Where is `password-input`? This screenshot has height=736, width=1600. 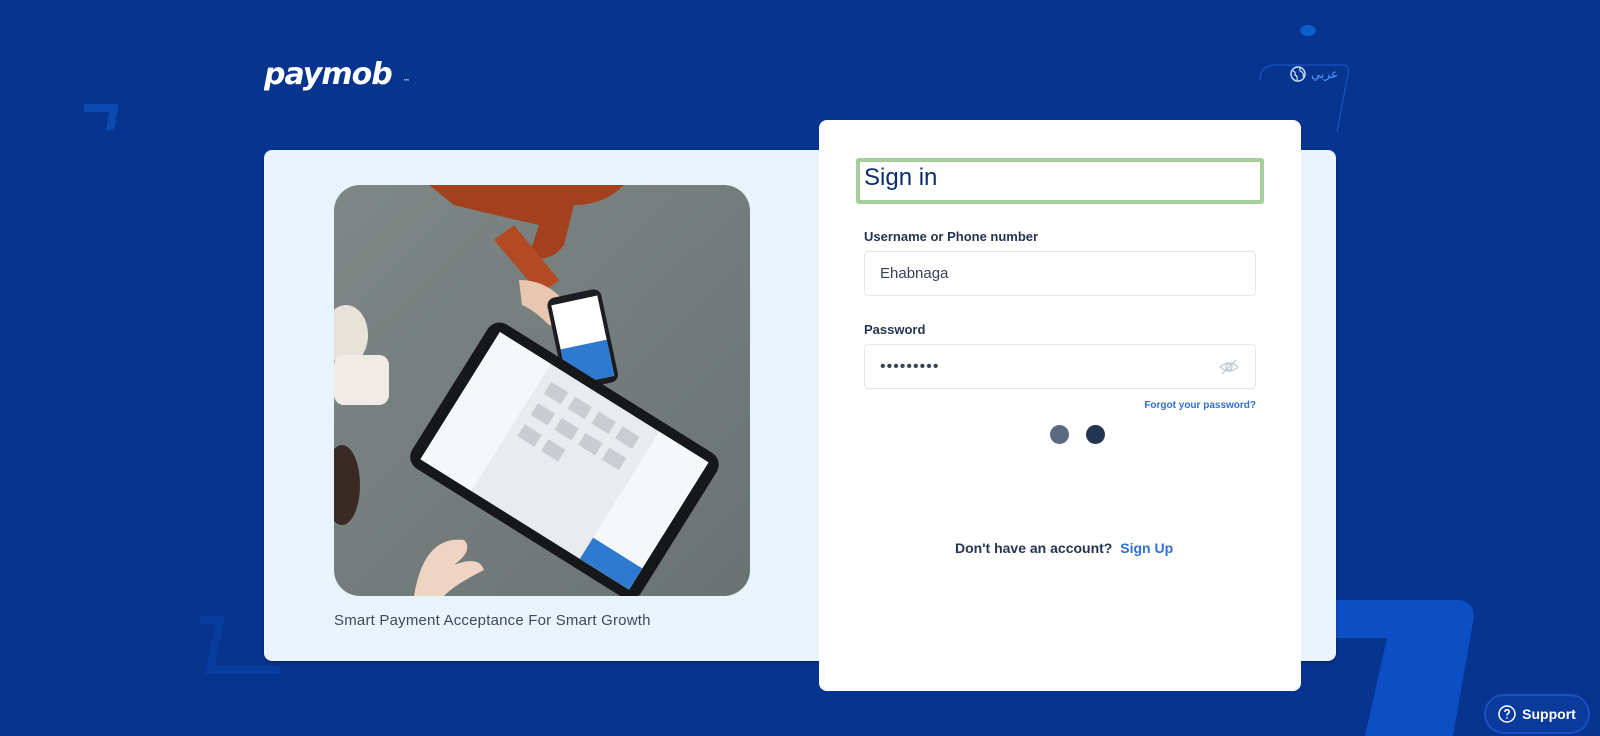
password-input is located at coordinates (1060, 366).